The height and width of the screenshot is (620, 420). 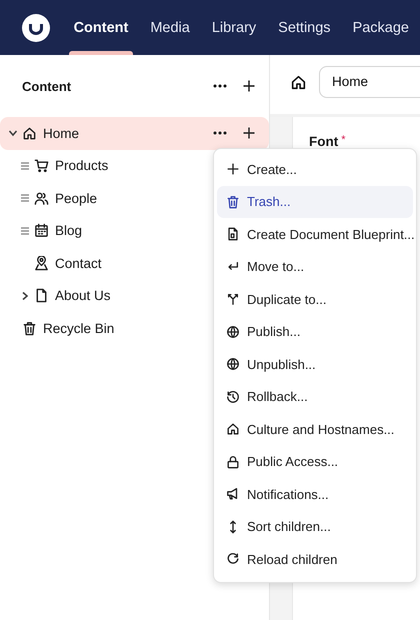 What do you see at coordinates (233, 299) in the screenshot?
I see `branch-arrows-icon` at bounding box center [233, 299].